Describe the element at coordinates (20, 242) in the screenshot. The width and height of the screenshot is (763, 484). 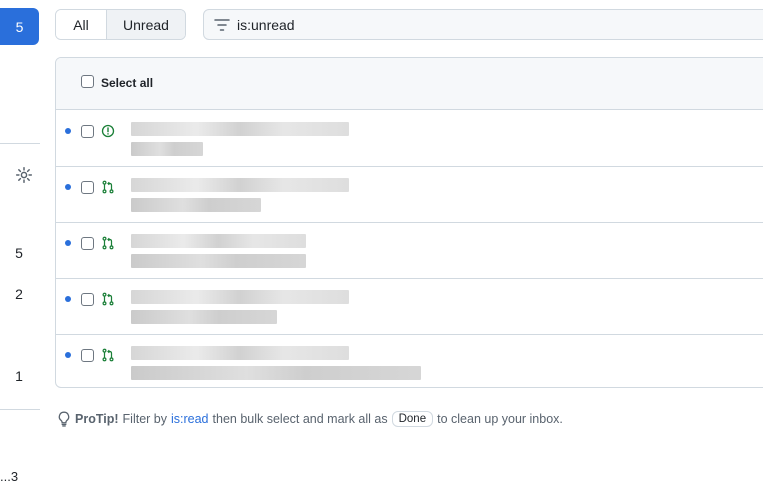
I see `sidebar: 5 5 2 1 ...3` at that location.